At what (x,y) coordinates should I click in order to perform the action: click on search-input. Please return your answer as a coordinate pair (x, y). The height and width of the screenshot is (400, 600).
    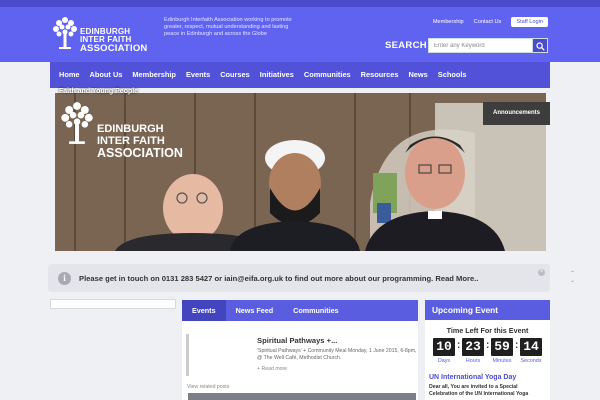
    Looking at the image, I should click on (480, 45).